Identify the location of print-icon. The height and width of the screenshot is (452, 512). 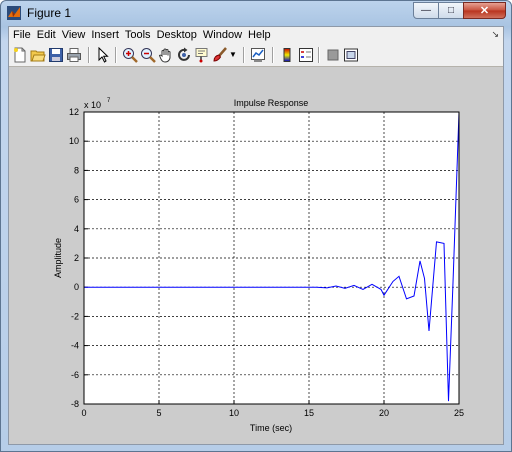
(74, 55).